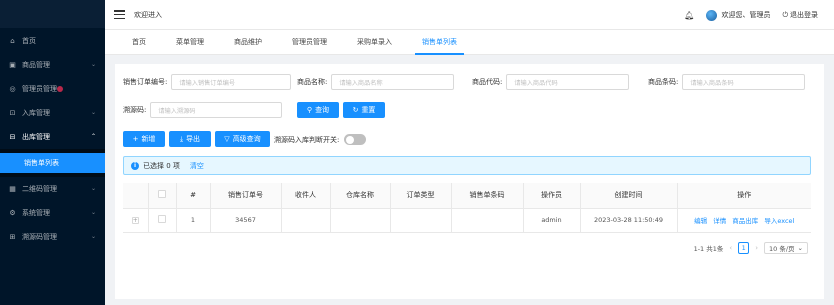 The image size is (834, 305). I want to click on tab-purchase: 采购单录入, so click(374, 42).